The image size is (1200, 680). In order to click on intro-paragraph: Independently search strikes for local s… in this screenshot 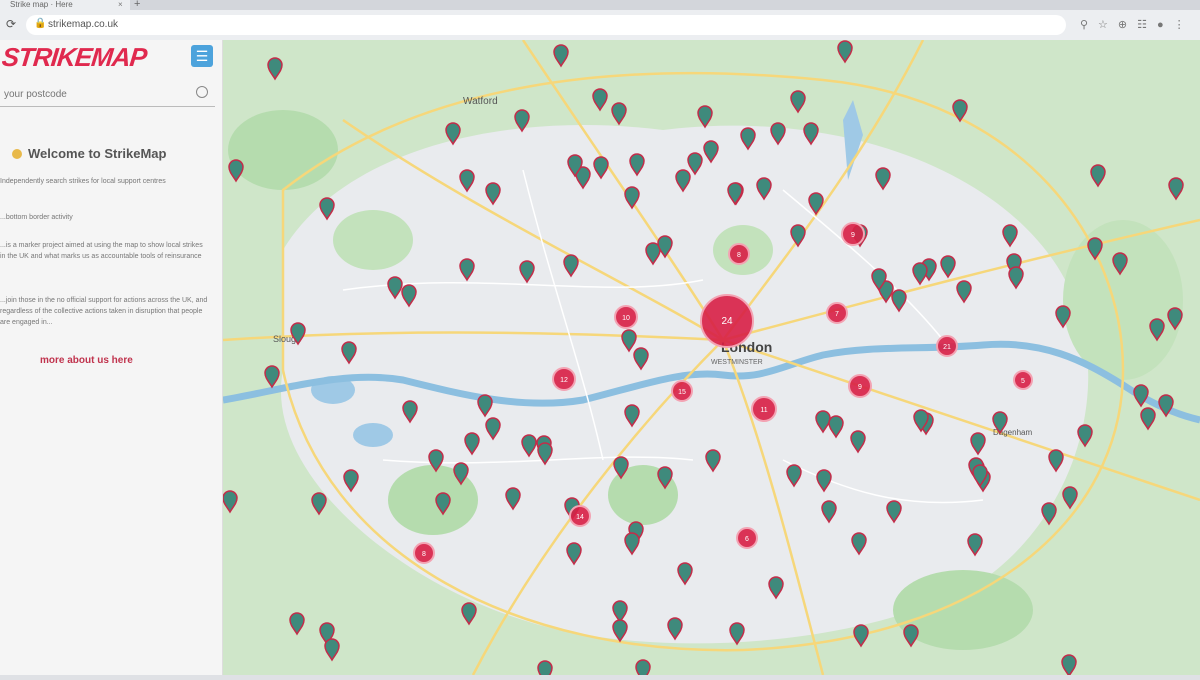, I will do `click(83, 181)`.